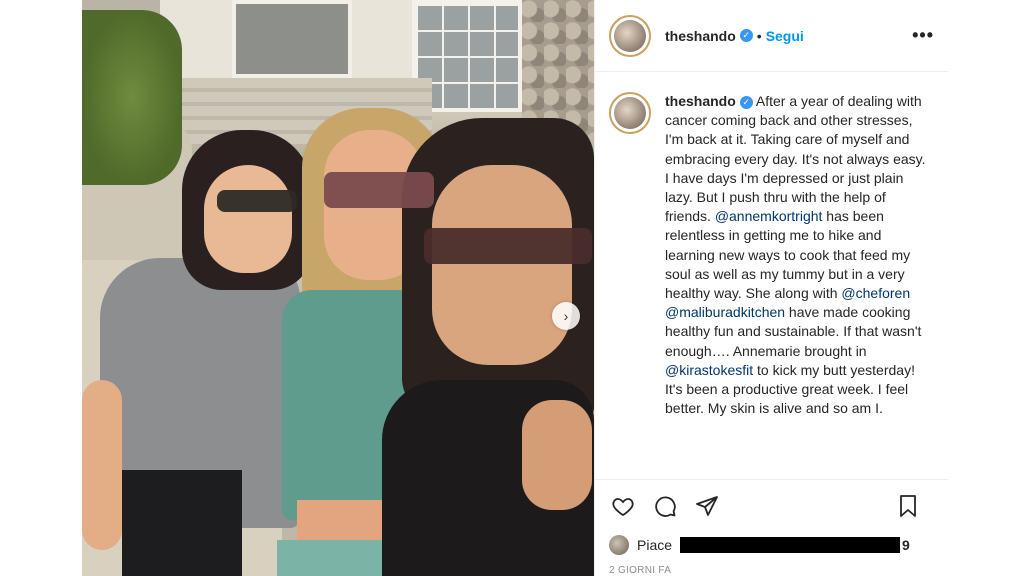 This screenshot has height=576, width=1024. I want to click on post-timestamp: 2 GIORNI FA, so click(771, 567).